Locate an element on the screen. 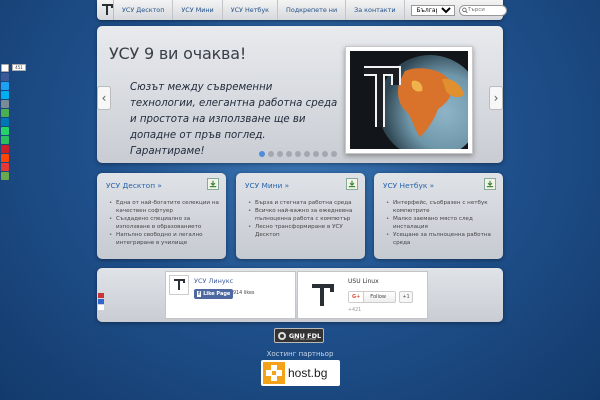 The height and width of the screenshot is (400, 600). share-count: 451 is located at coordinates (19, 67).